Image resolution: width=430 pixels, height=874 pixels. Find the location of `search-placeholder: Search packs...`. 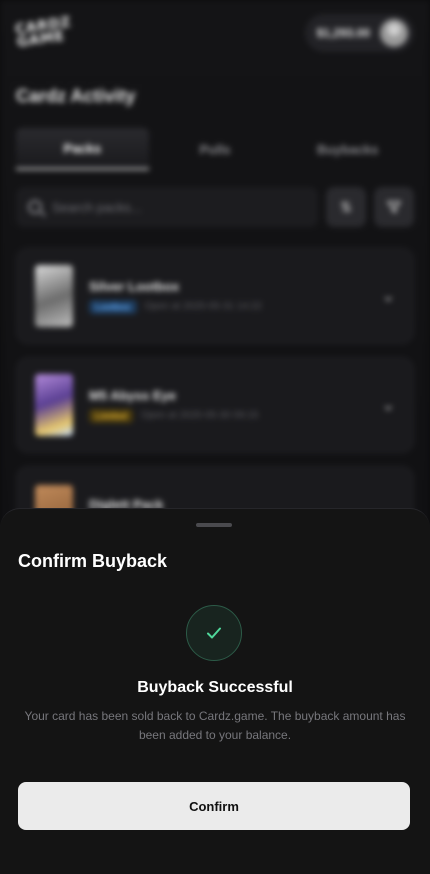

search-placeholder: Search packs... is located at coordinates (97, 207).